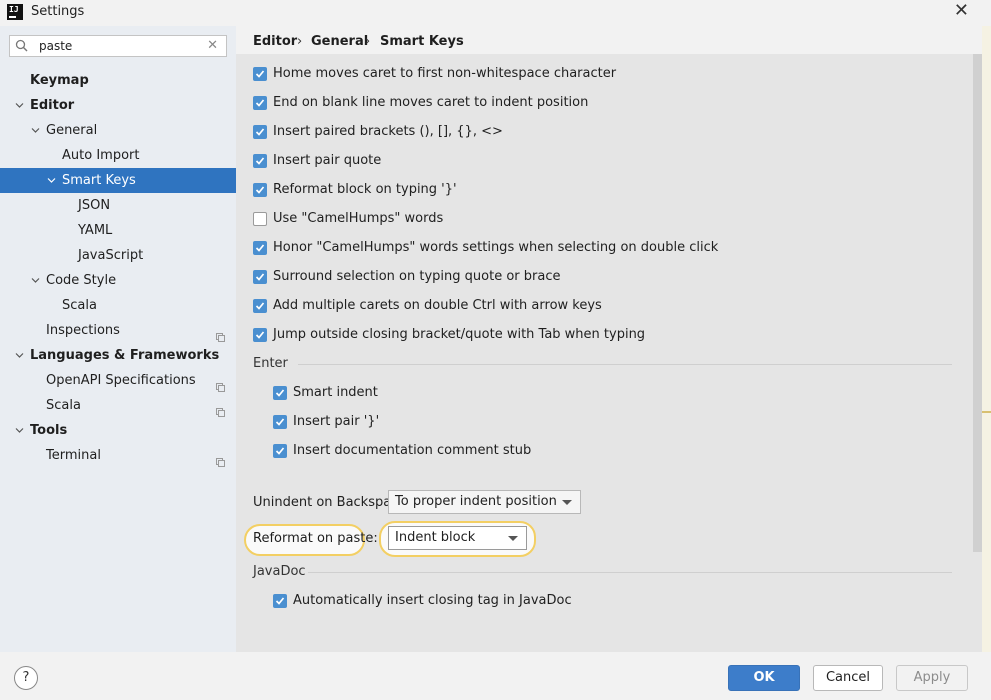 The height and width of the screenshot is (700, 991). Describe the element at coordinates (118, 205) in the screenshot. I see `tree-item-json: JSON` at that location.